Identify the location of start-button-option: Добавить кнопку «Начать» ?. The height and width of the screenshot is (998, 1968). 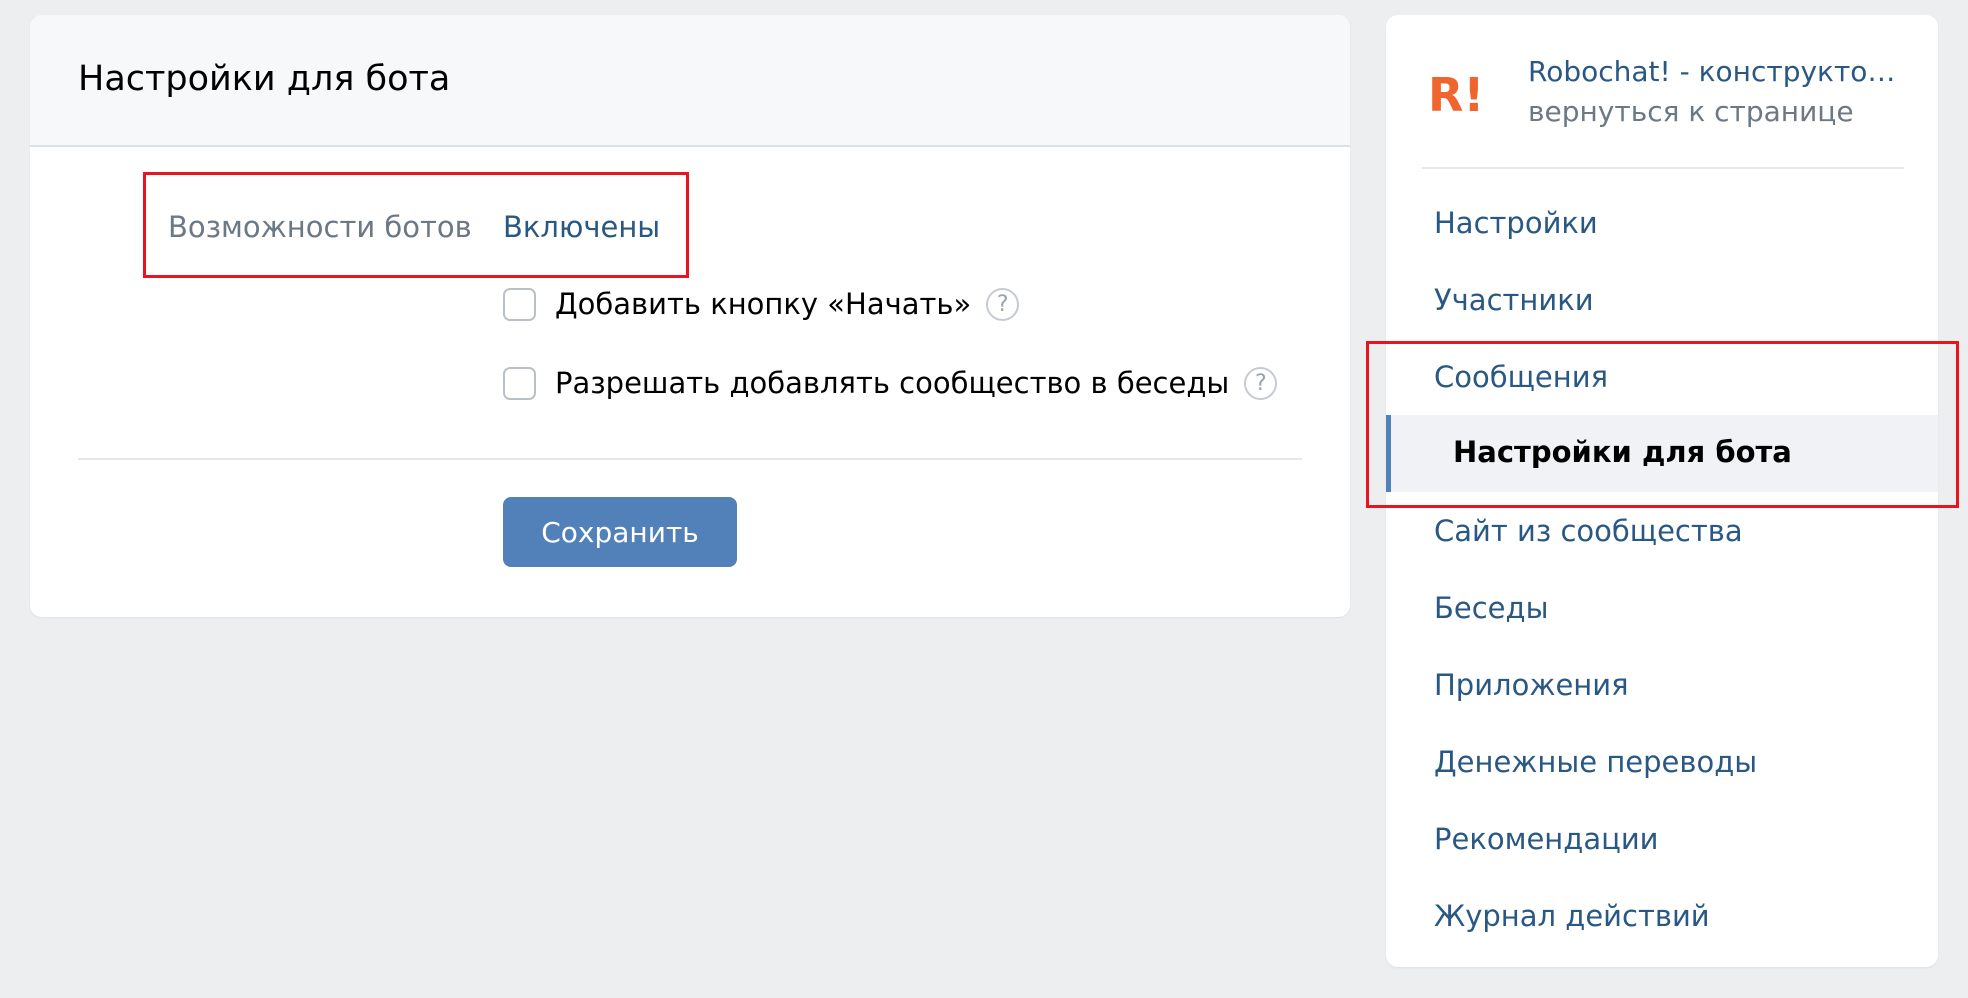
(761, 304).